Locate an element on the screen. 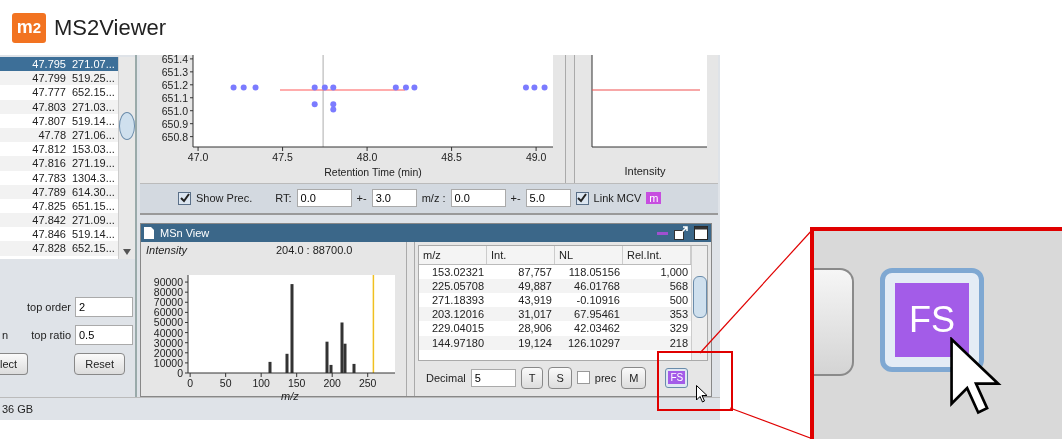  tick-label: 90000 is located at coordinates (168, 281).